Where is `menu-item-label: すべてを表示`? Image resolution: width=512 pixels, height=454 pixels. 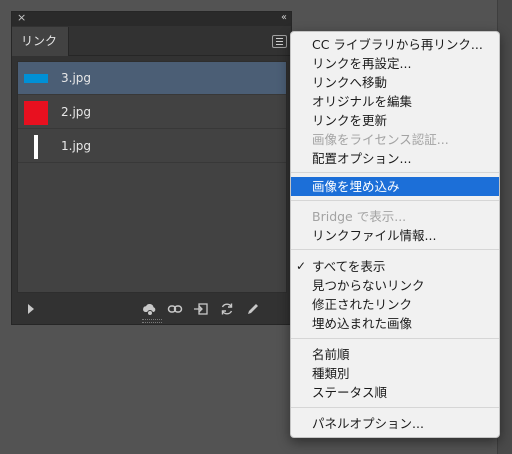 menu-item-label: すべてを表示 is located at coordinates (349, 266).